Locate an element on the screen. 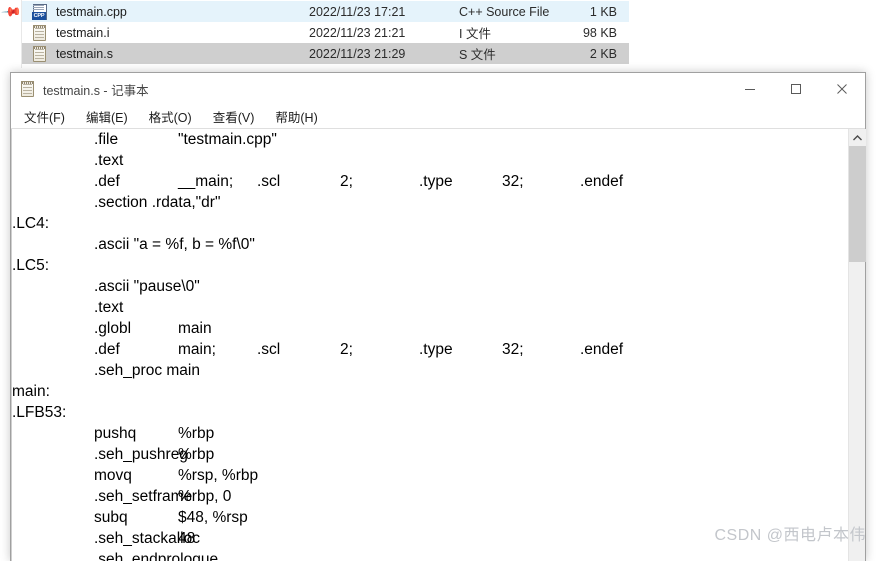 The height and width of the screenshot is (561, 879). file-size-cell: 2 KB is located at coordinates (603, 53).